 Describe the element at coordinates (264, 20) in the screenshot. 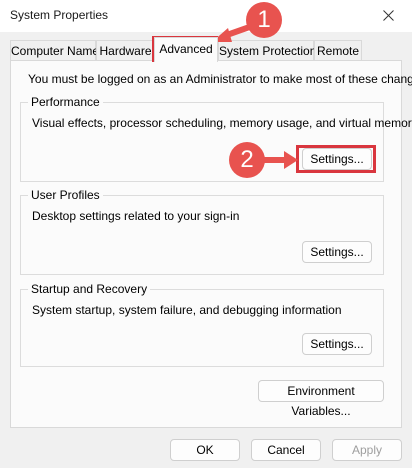

I see `step1-badge: 1` at that location.